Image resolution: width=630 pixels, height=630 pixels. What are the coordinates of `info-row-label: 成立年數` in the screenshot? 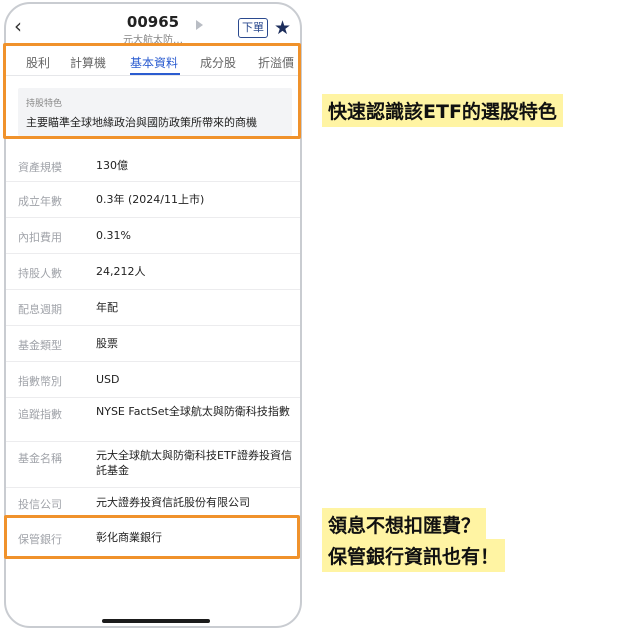 It's located at (40, 201).